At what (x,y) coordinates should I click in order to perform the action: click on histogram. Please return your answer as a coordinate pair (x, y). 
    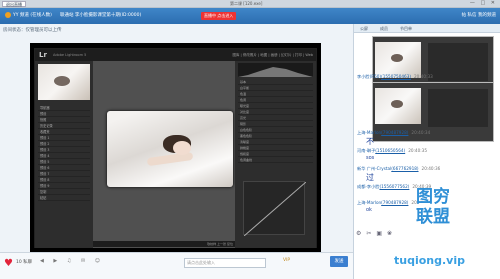
    Looking at the image, I should click on (275, 70).